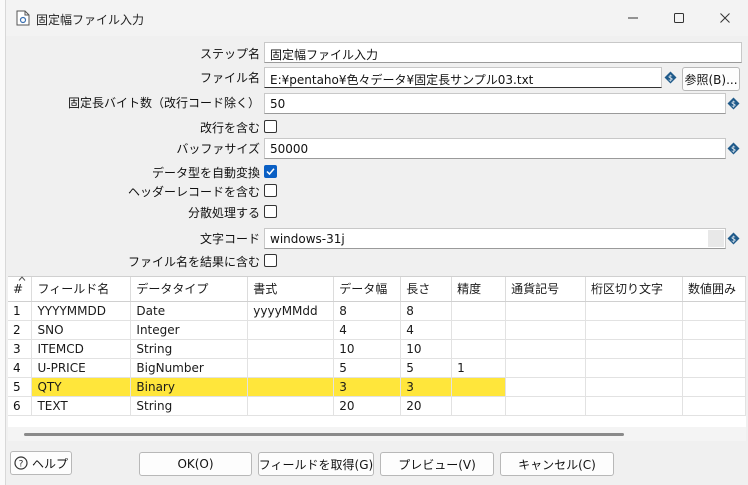  What do you see at coordinates (426, 311) in the screenshot?
I see `length-cell: 8` at bounding box center [426, 311].